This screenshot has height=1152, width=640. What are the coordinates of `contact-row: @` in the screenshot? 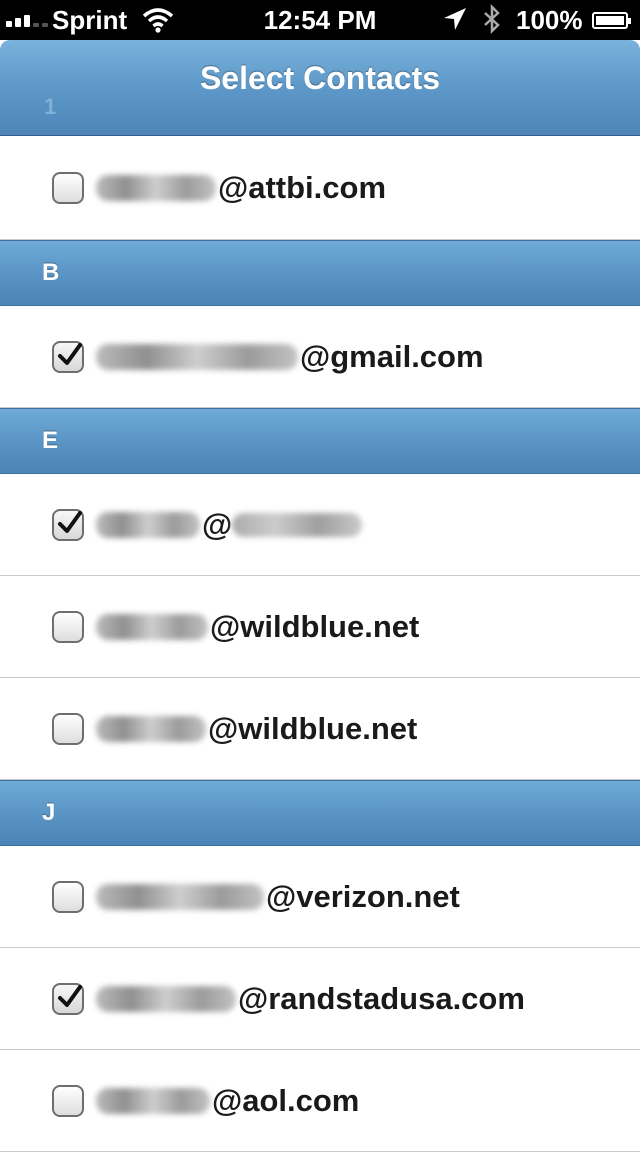 It's located at (320, 525).